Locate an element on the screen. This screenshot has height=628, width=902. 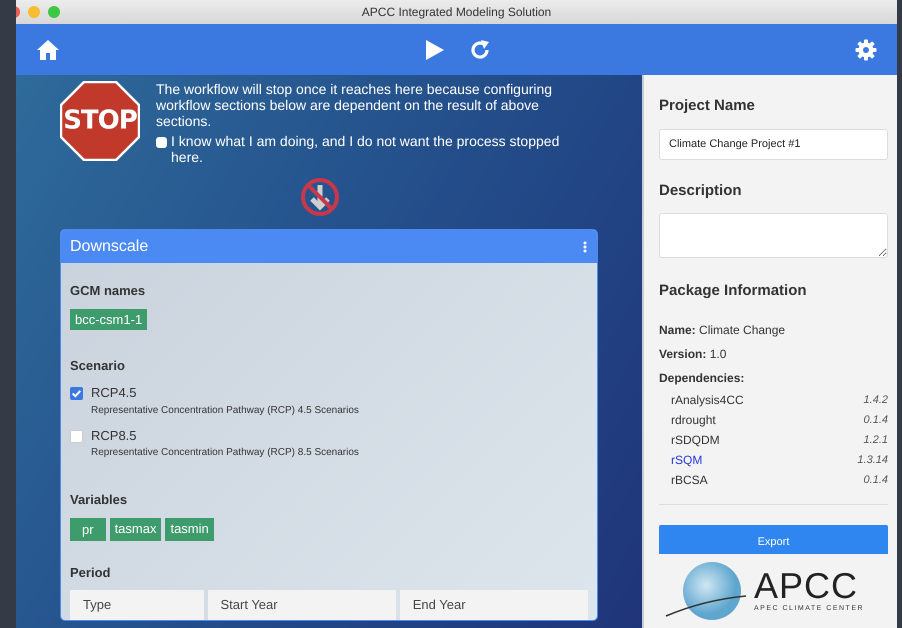
field-label: Project Name is located at coordinates (707, 106).